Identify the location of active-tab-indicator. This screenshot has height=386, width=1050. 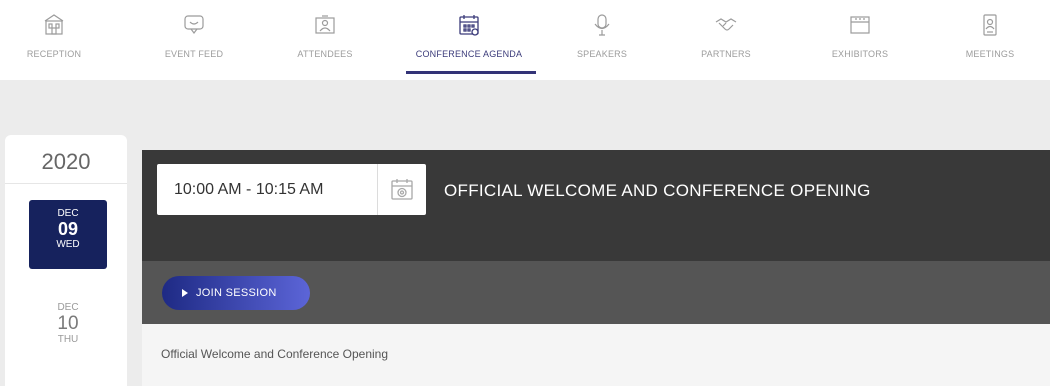
(471, 72).